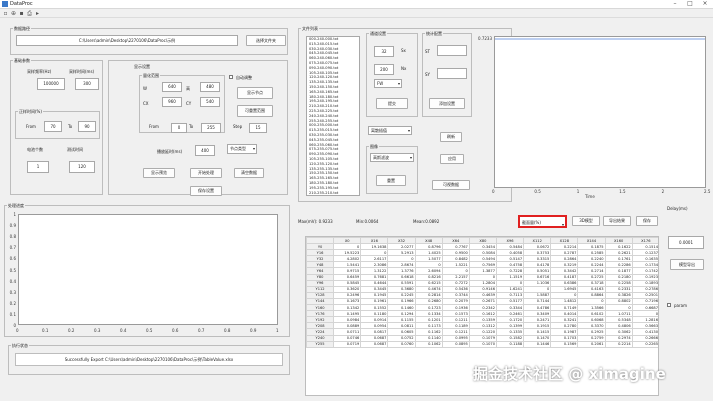 The width and height of the screenshot is (713, 401). What do you see at coordinates (600, 39) in the screenshot?
I see `signal-plot` at bounding box center [600, 39].